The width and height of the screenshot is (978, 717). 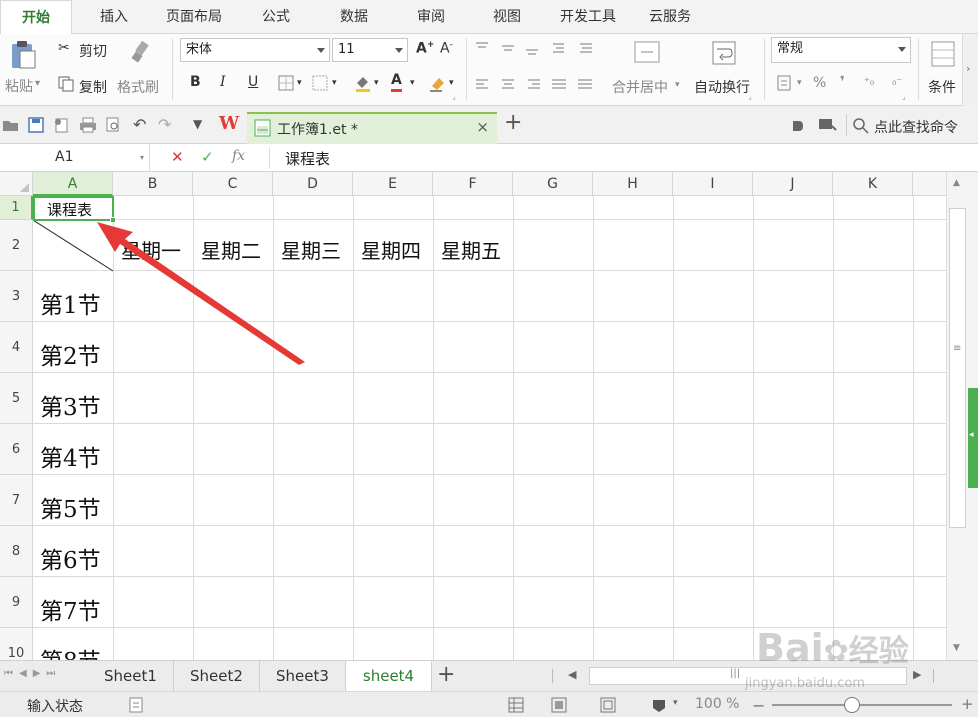 What do you see at coordinates (608, 705) in the screenshot?
I see `reading-view-icon` at bounding box center [608, 705].